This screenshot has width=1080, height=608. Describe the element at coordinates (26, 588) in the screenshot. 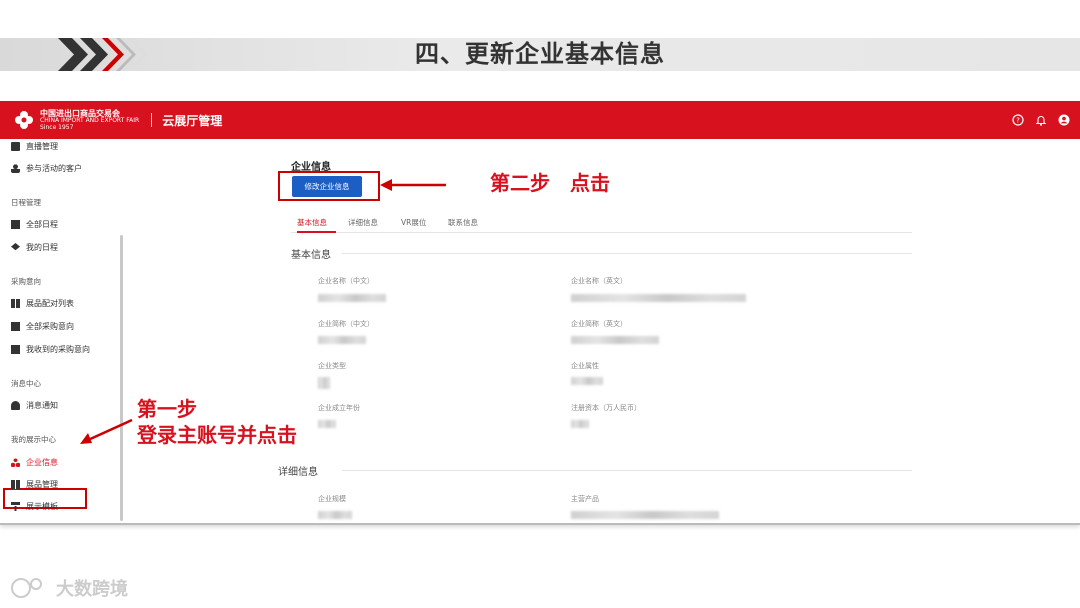

I see `watermark-icon` at that location.